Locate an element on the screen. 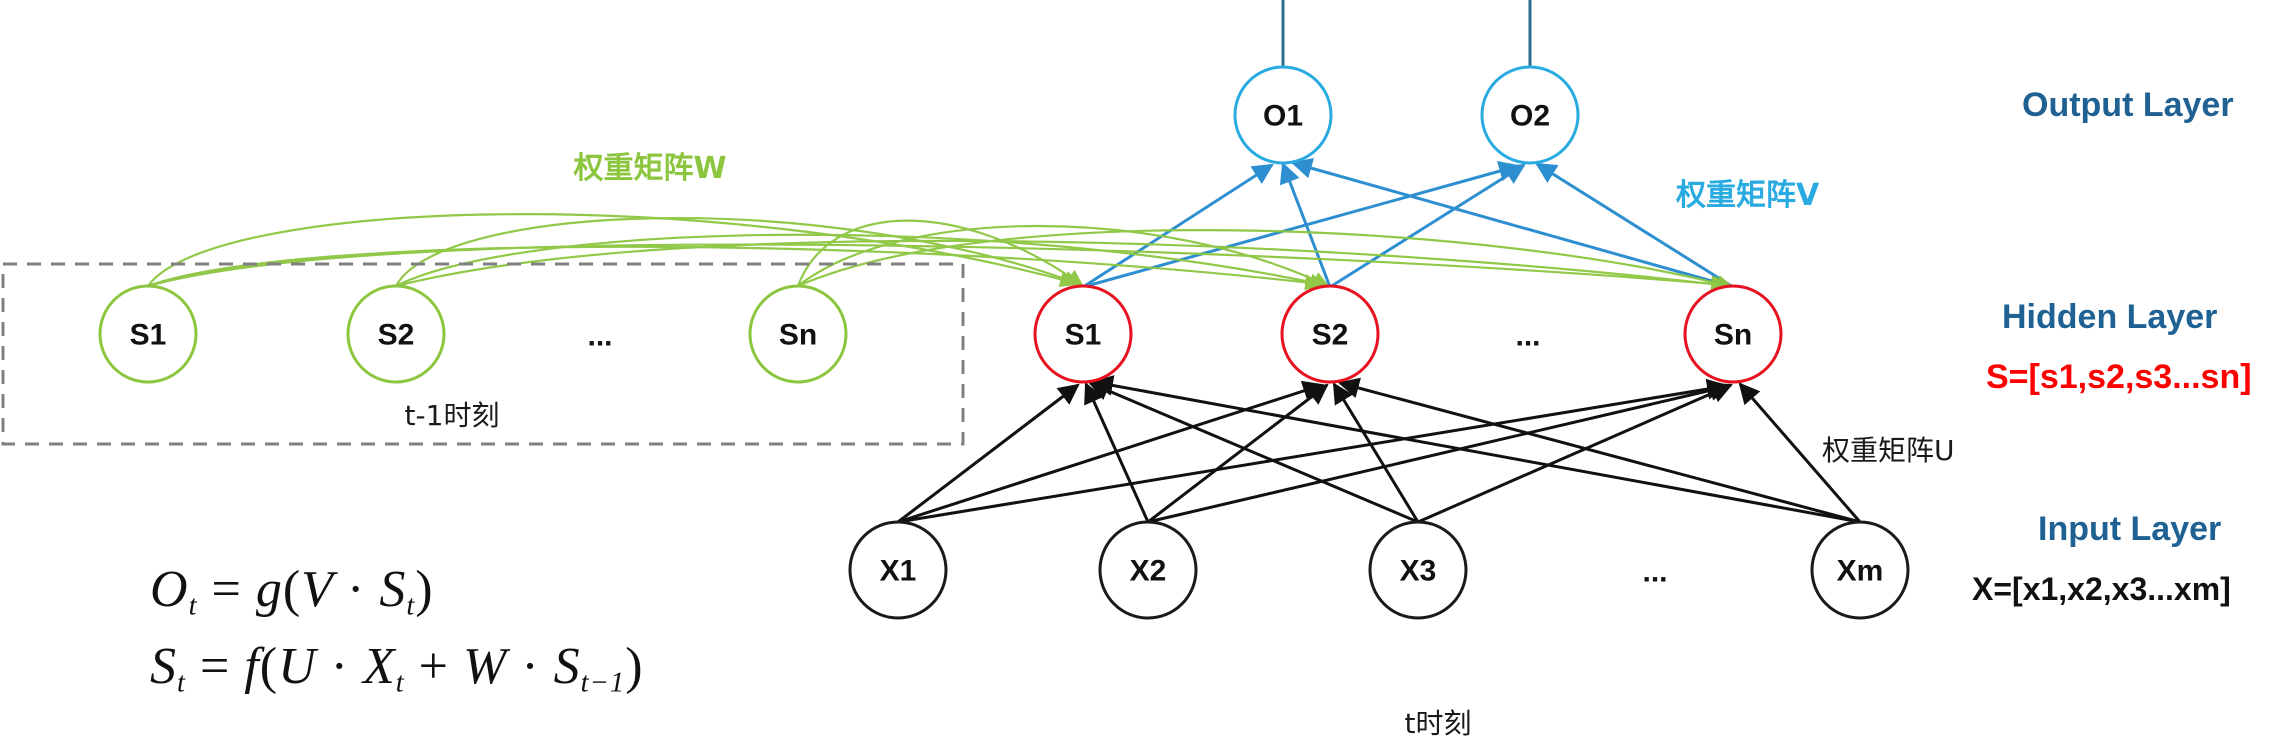 The image size is (2292, 748). prev-hidden-node-s2: S2 is located at coordinates (396, 334).